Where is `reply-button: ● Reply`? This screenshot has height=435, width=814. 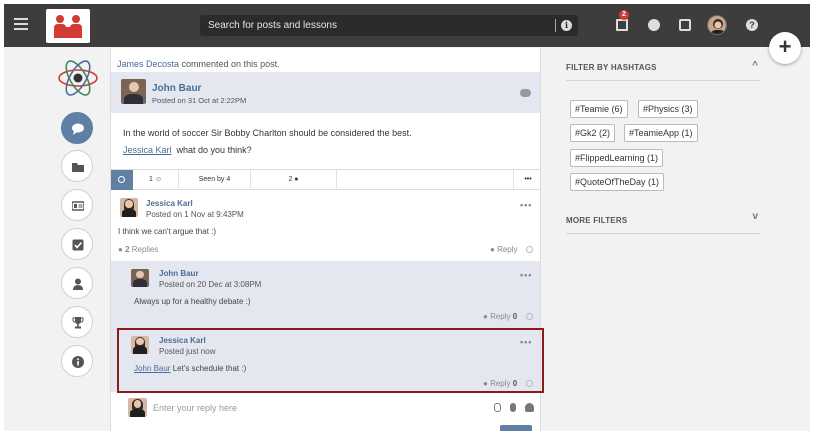 reply-button: ● Reply is located at coordinates (504, 249).